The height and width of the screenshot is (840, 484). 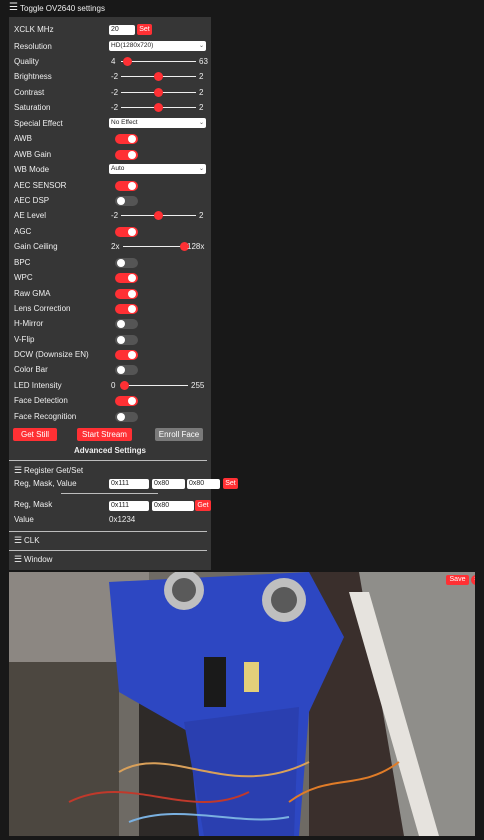 I want to click on close-icon: ×, so click(x=473, y=580).